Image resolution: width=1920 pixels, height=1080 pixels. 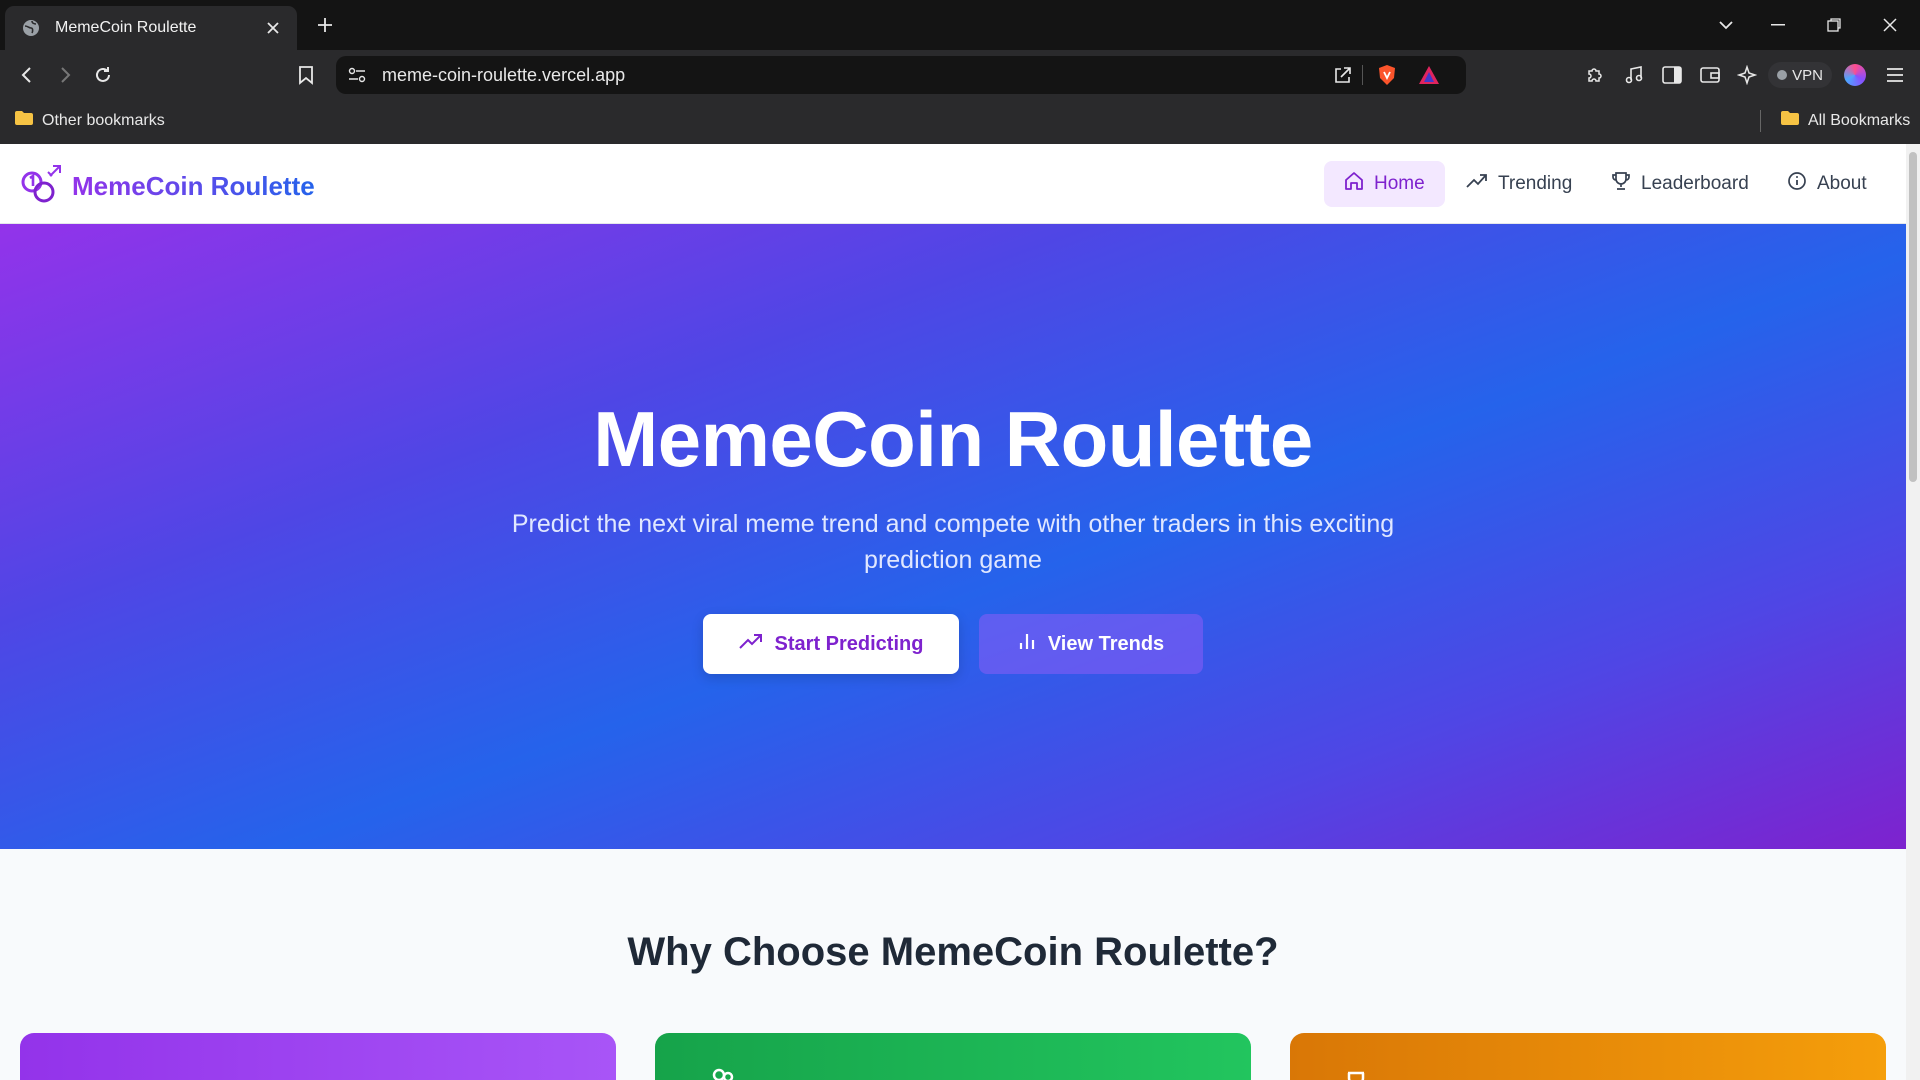 I want to click on menu-icon, so click(x=1895, y=75).